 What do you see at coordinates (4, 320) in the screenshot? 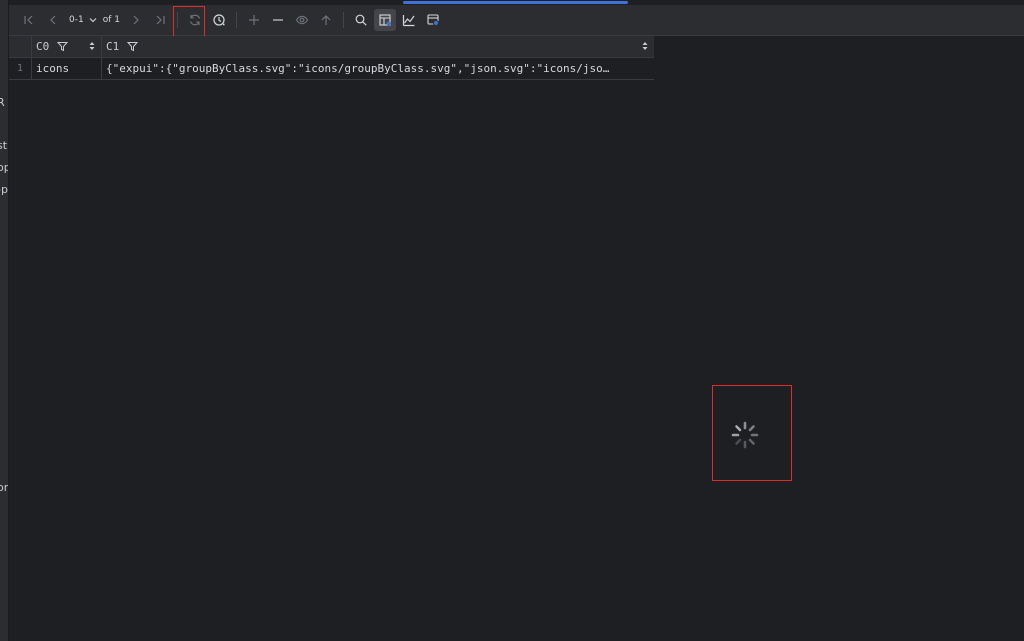
I see `left-panel-strip: R st op -p or` at bounding box center [4, 320].